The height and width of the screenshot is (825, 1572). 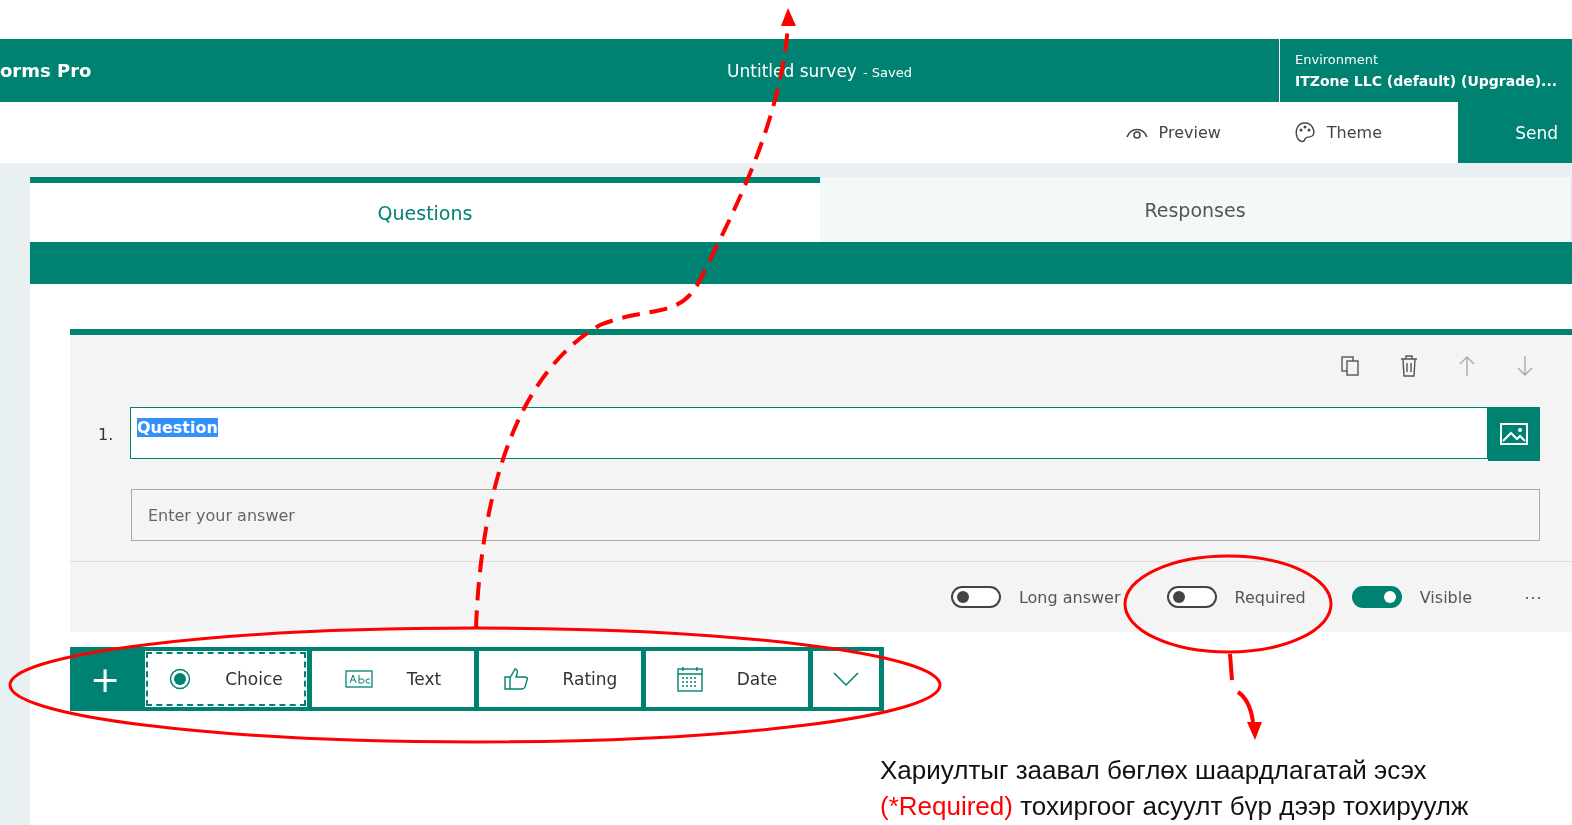 I want to click on more-button: ···, so click(x=1533, y=597).